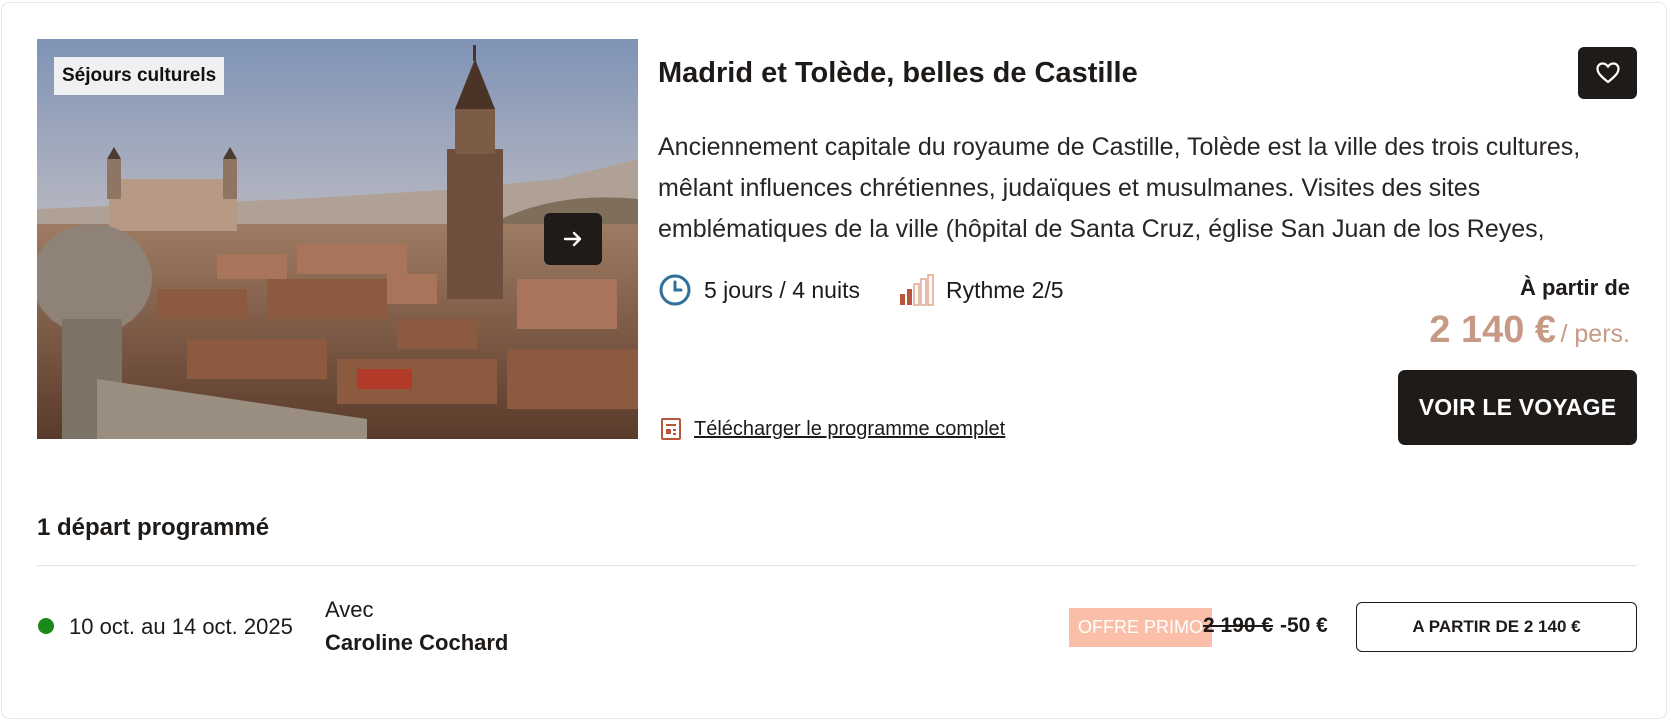 The image size is (1671, 722). What do you see at coordinates (916, 290) in the screenshot?
I see `rhythm-bars-icon` at bounding box center [916, 290].